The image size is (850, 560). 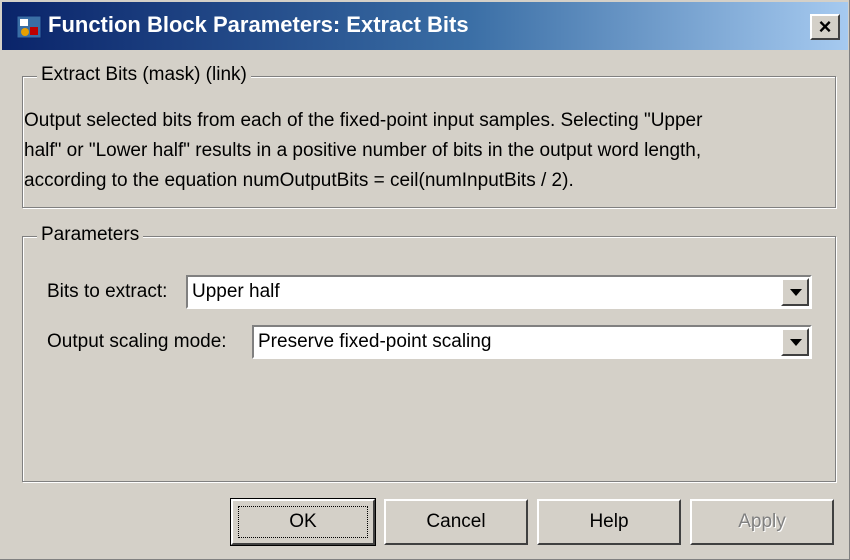 I want to click on ok-button: OK, so click(x=303, y=522).